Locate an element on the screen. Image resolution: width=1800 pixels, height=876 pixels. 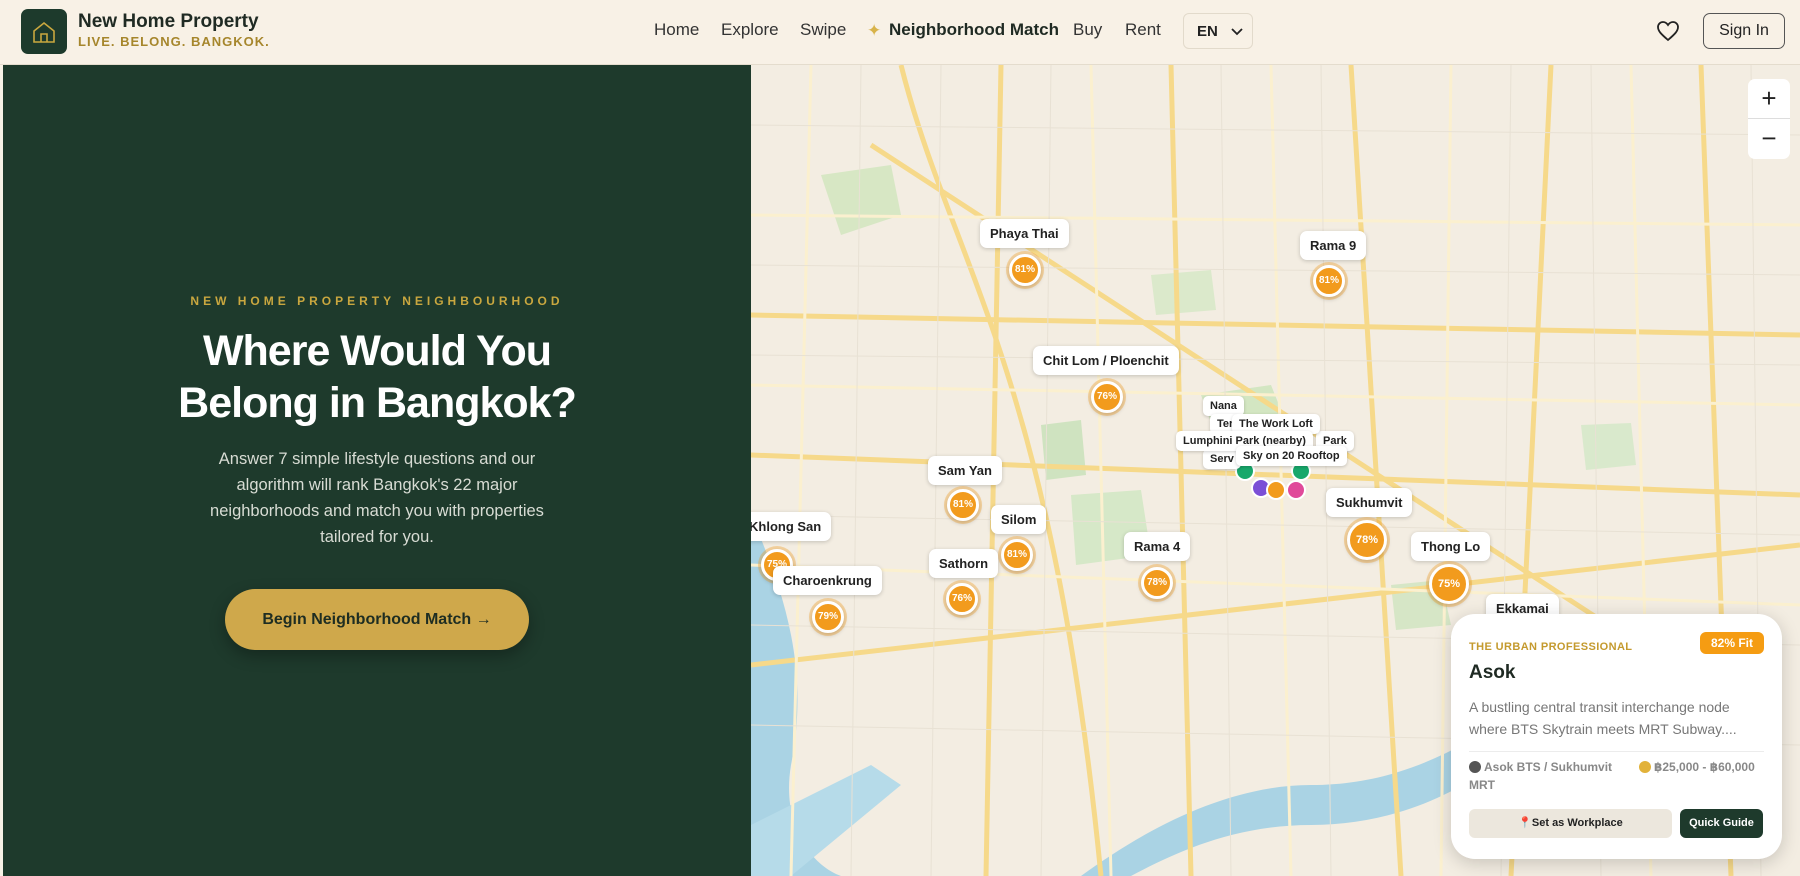
brand-tagline: LIVE. BELONG. BANGKOK. is located at coordinates (174, 41).